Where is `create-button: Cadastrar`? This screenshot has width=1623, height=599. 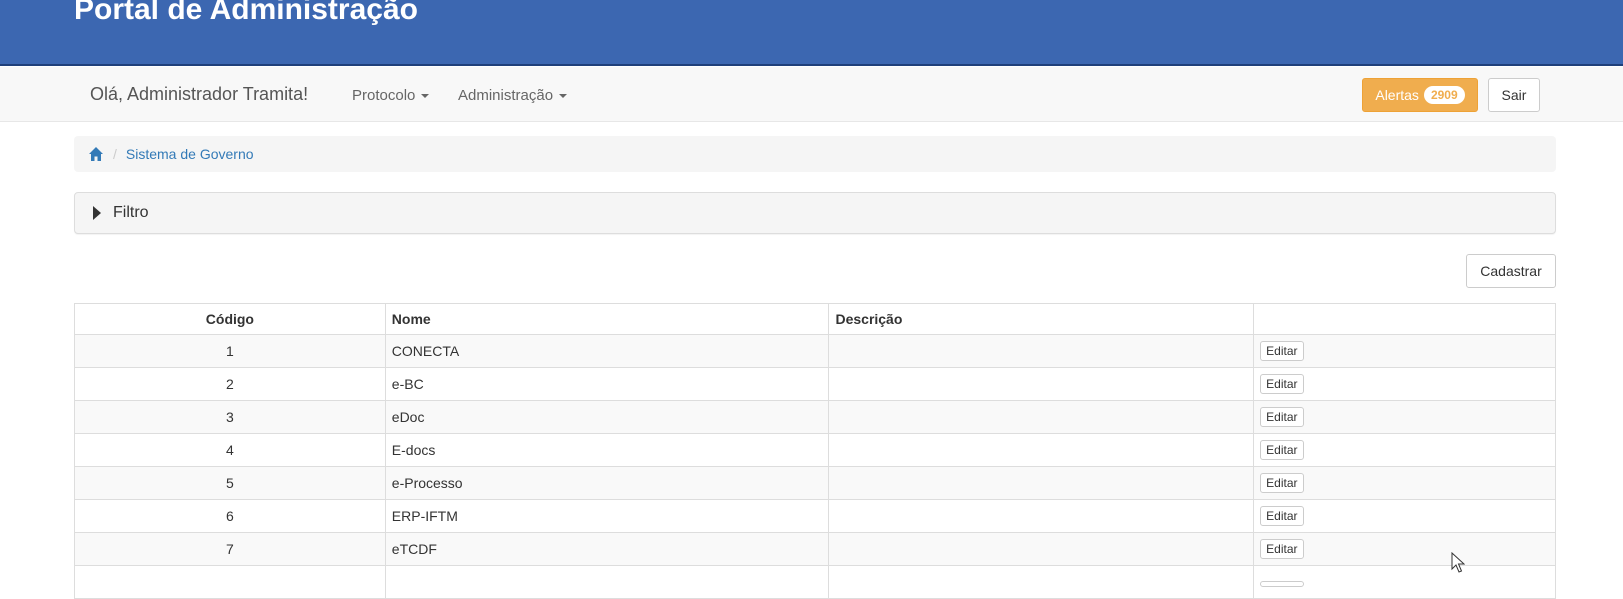
create-button: Cadastrar is located at coordinates (1511, 271).